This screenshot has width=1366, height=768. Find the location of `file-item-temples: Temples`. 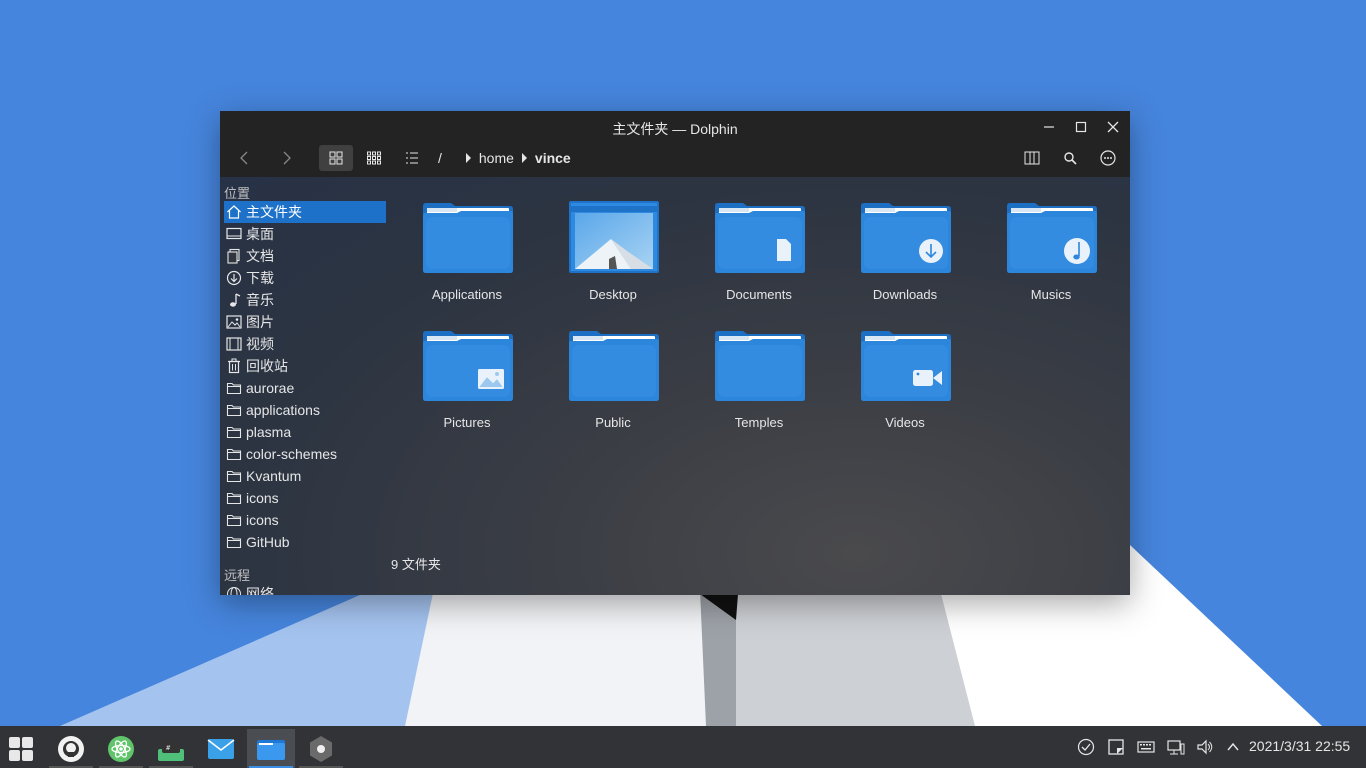

file-item-temples: Temples is located at coordinates (759, 384).